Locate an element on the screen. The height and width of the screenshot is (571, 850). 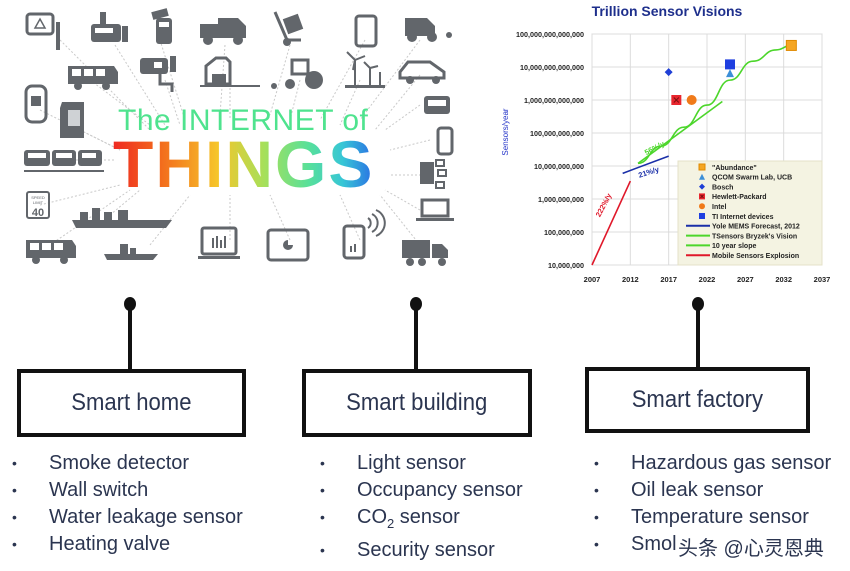
category-label: Smart factory is located at coordinates (697, 399).